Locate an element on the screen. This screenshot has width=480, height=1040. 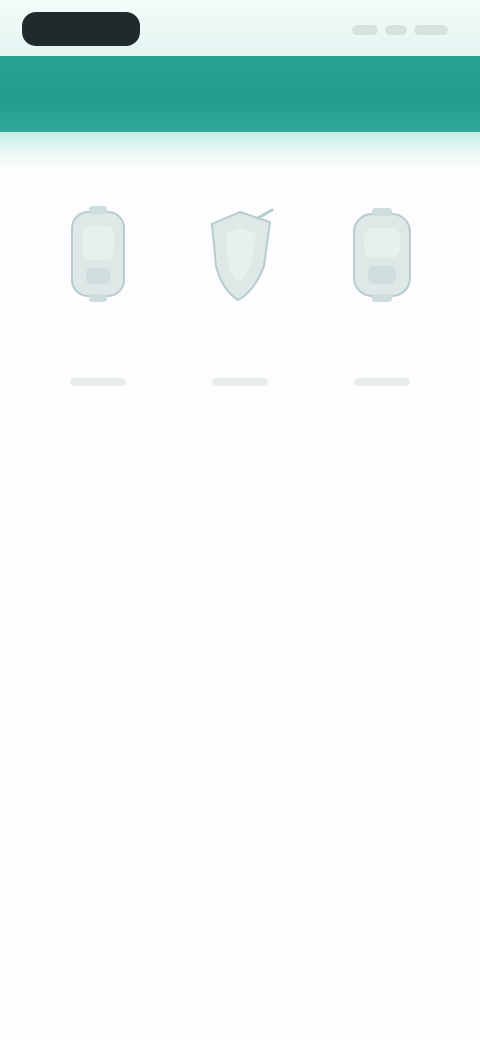
status-time is located at coordinates (81, 29).